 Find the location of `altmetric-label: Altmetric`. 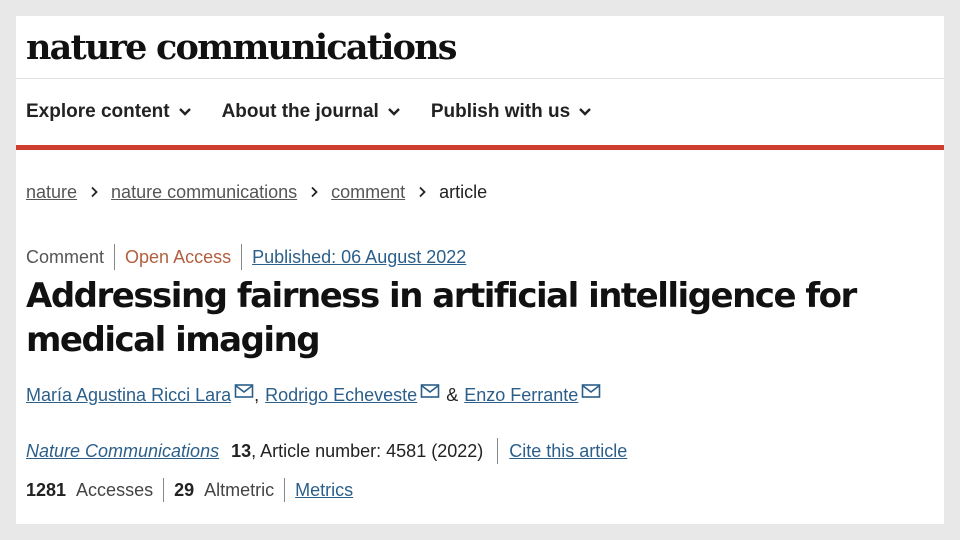

altmetric-label: Altmetric is located at coordinates (239, 489).